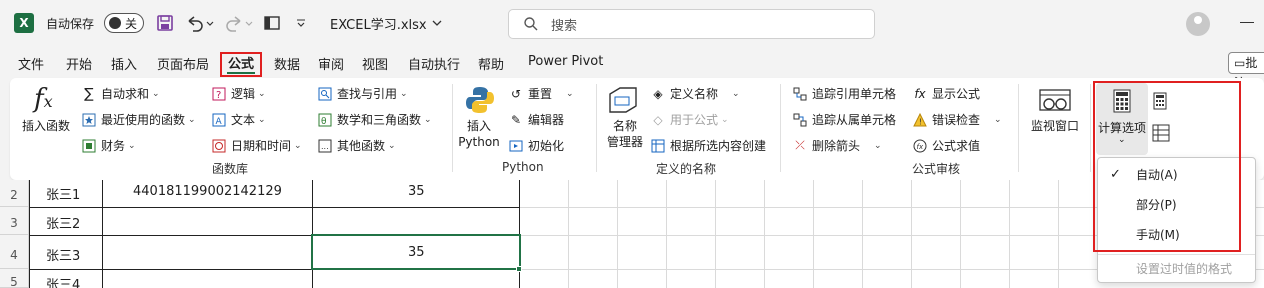  I want to click on table-cell: 35, so click(416, 191).